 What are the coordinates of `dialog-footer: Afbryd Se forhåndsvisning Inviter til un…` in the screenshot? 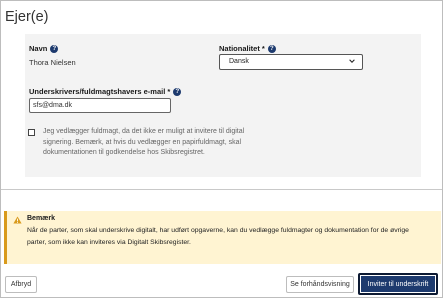 It's located at (221, 283).